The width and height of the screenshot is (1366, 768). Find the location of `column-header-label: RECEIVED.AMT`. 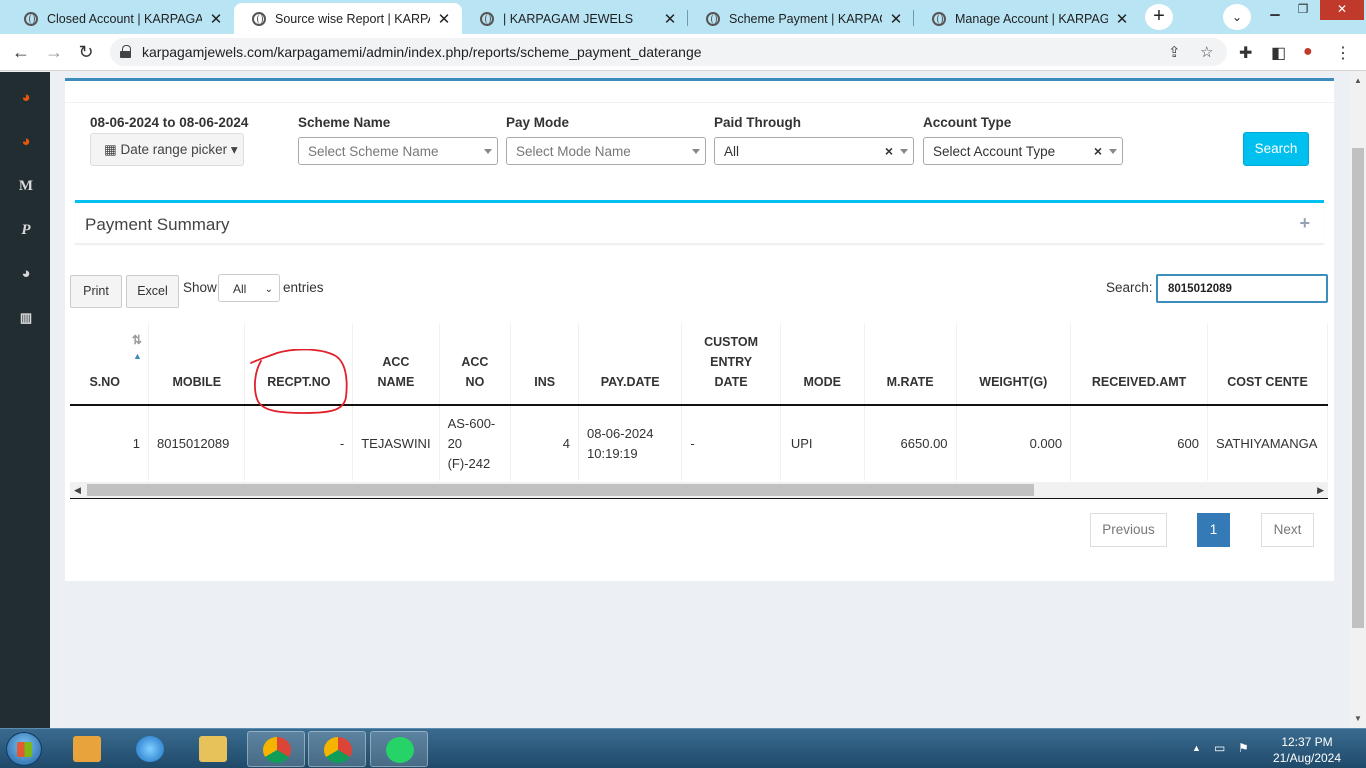

column-header-label: RECEIVED.AMT is located at coordinates (1139, 382).